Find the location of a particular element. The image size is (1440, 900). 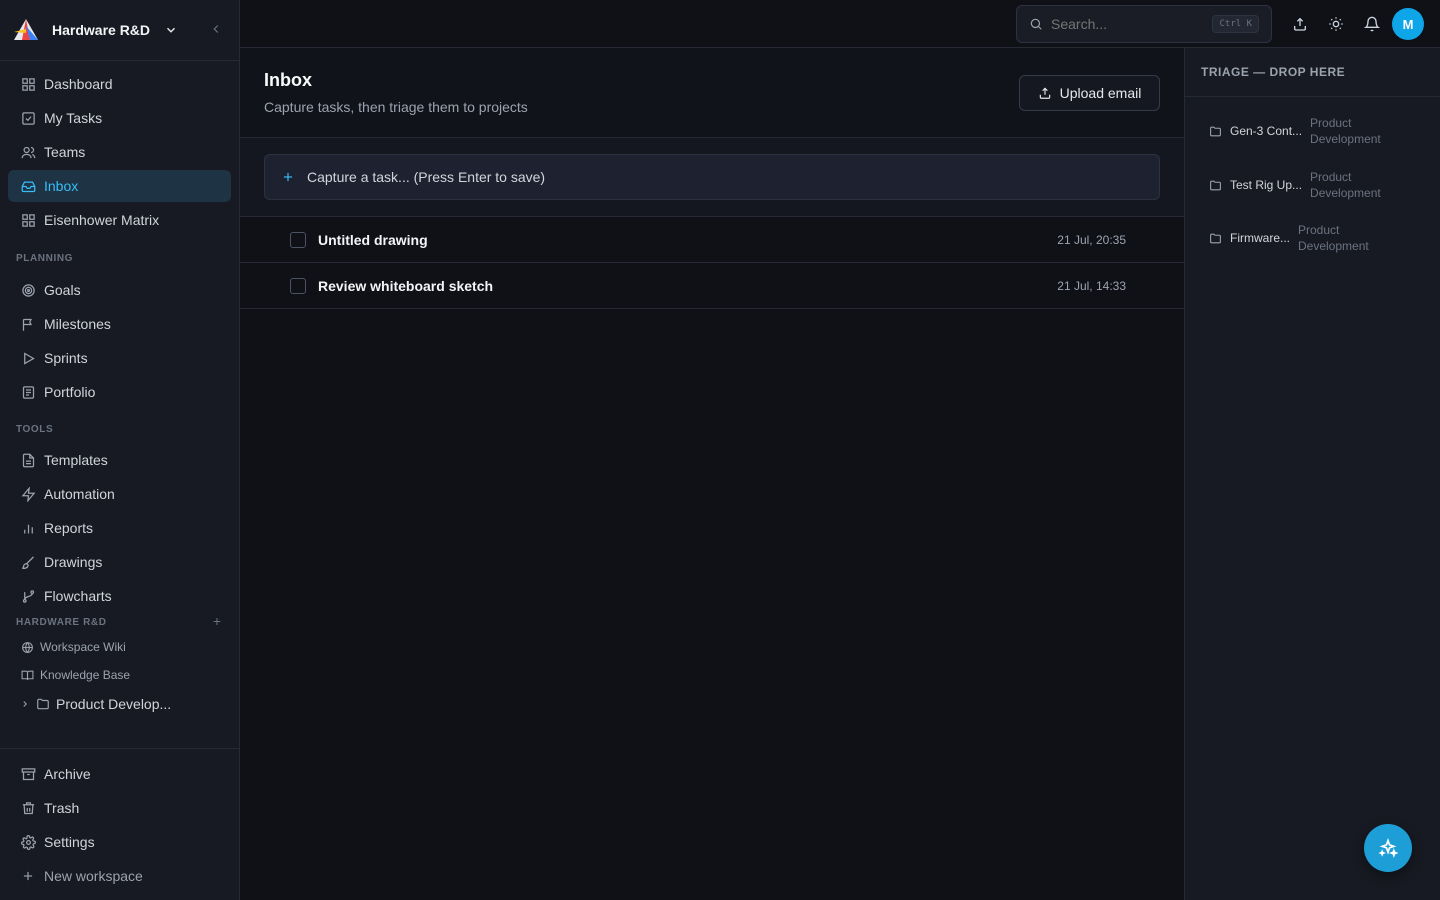

search-icon is located at coordinates (1036, 24).